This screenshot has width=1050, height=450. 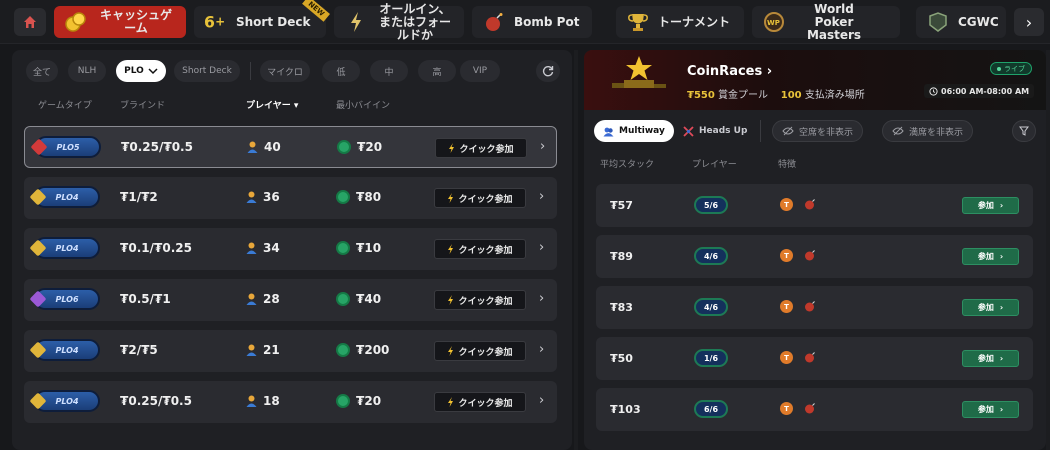 What do you see at coordinates (814, 256) in the screenshot?
I see `table-row: ₮89 4/6 T 参加 ›` at bounding box center [814, 256].